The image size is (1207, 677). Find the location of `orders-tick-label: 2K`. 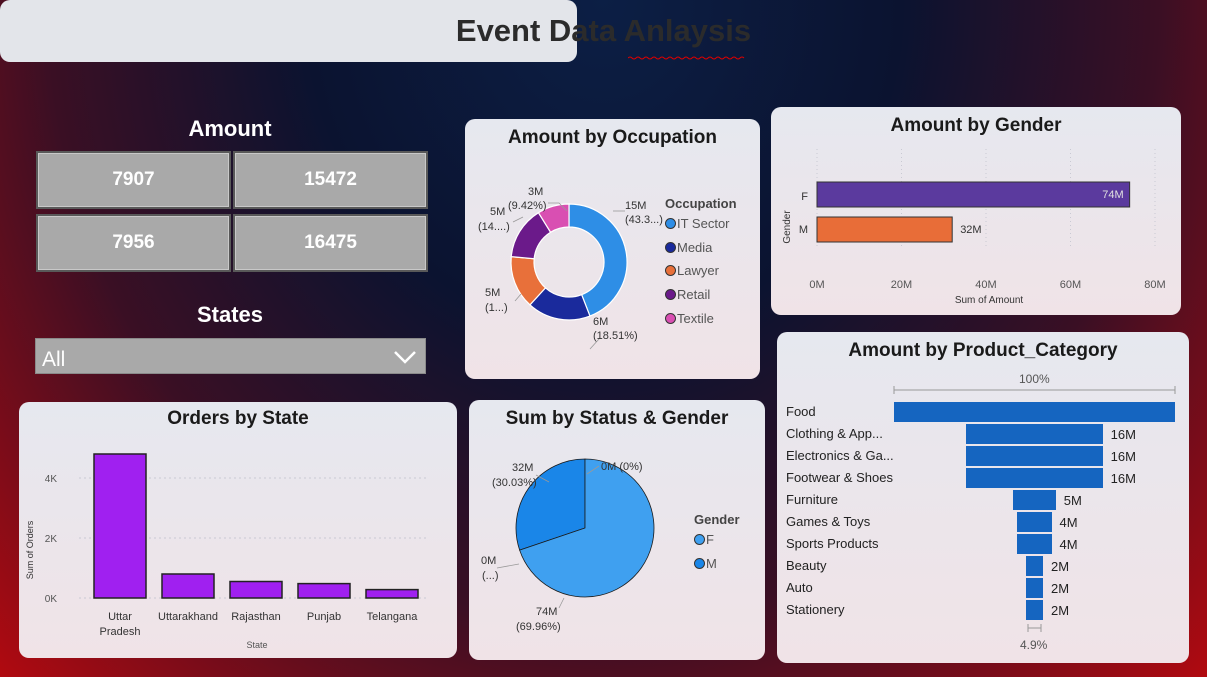

orders-tick-label: 2K is located at coordinates (51, 539).